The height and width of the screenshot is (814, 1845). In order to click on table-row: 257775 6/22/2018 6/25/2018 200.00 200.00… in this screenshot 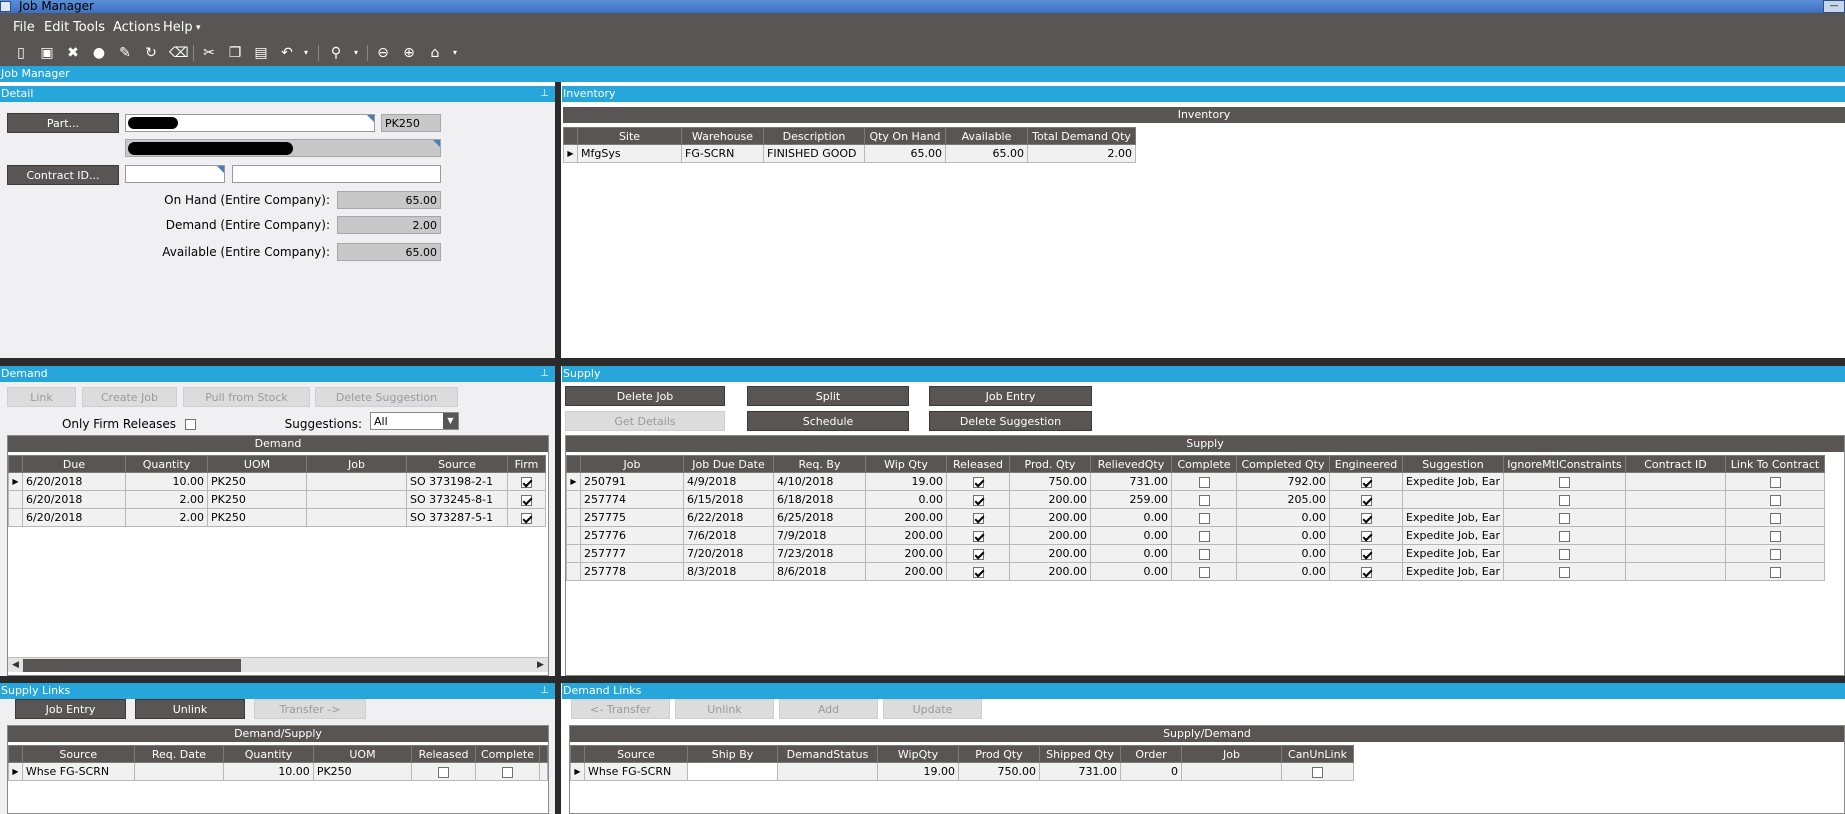, I will do `click(1195, 517)`.